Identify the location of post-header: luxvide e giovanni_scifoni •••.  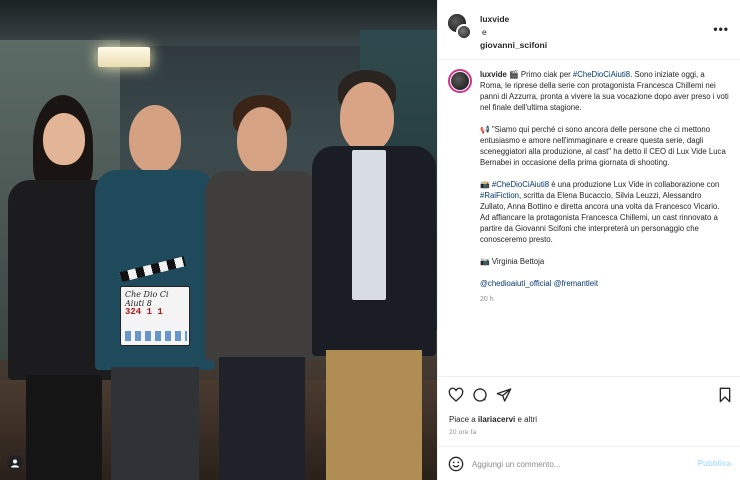
(589, 30).